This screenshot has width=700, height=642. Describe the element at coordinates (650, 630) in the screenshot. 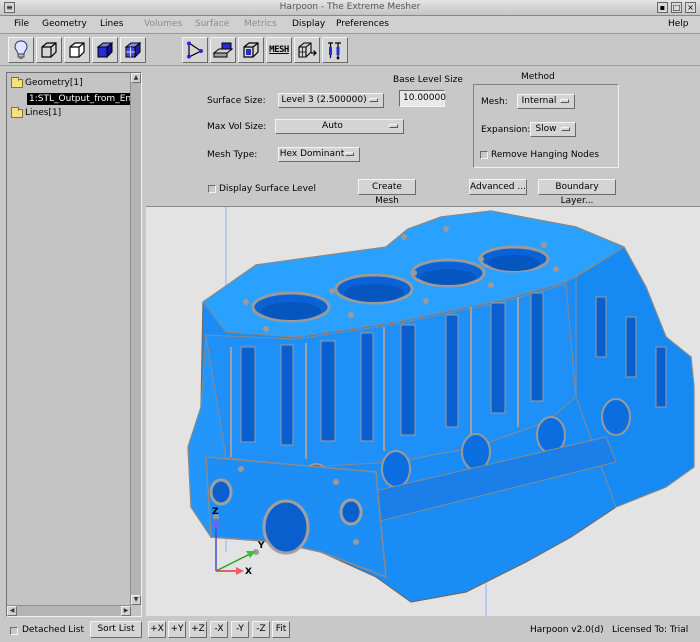

I see `license-label: Licensed To: Trial` at that location.